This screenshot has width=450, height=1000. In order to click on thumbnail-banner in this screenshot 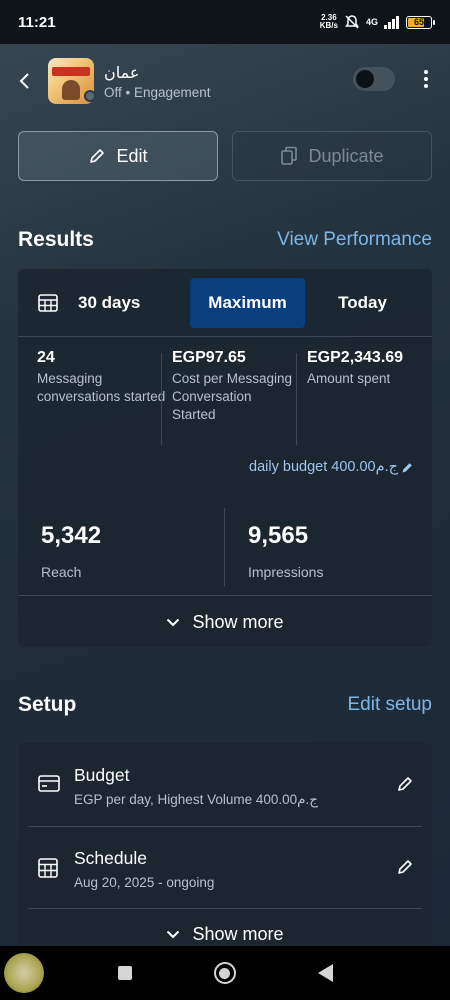, I will do `click(71, 71)`.